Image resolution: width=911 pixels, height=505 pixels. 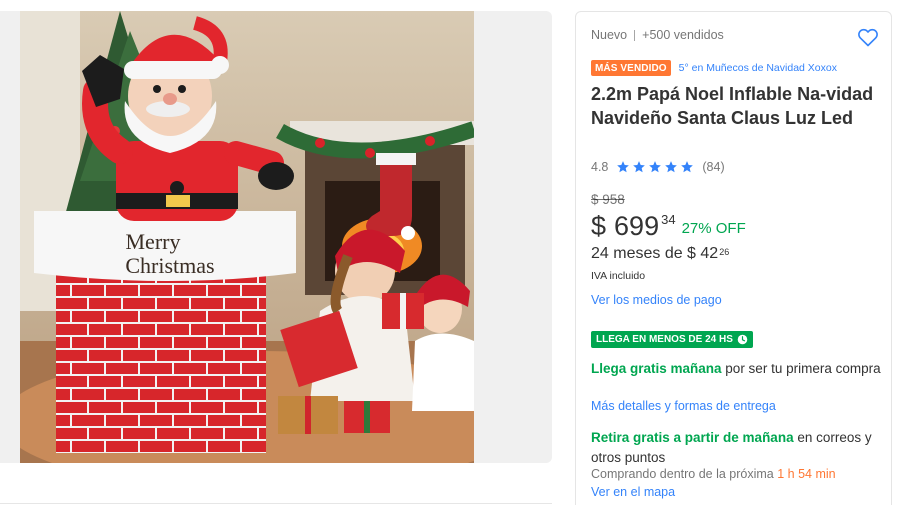 What do you see at coordinates (683, 406) in the screenshot?
I see `delivery-details-link: Más detalles y formas de entrega` at bounding box center [683, 406].